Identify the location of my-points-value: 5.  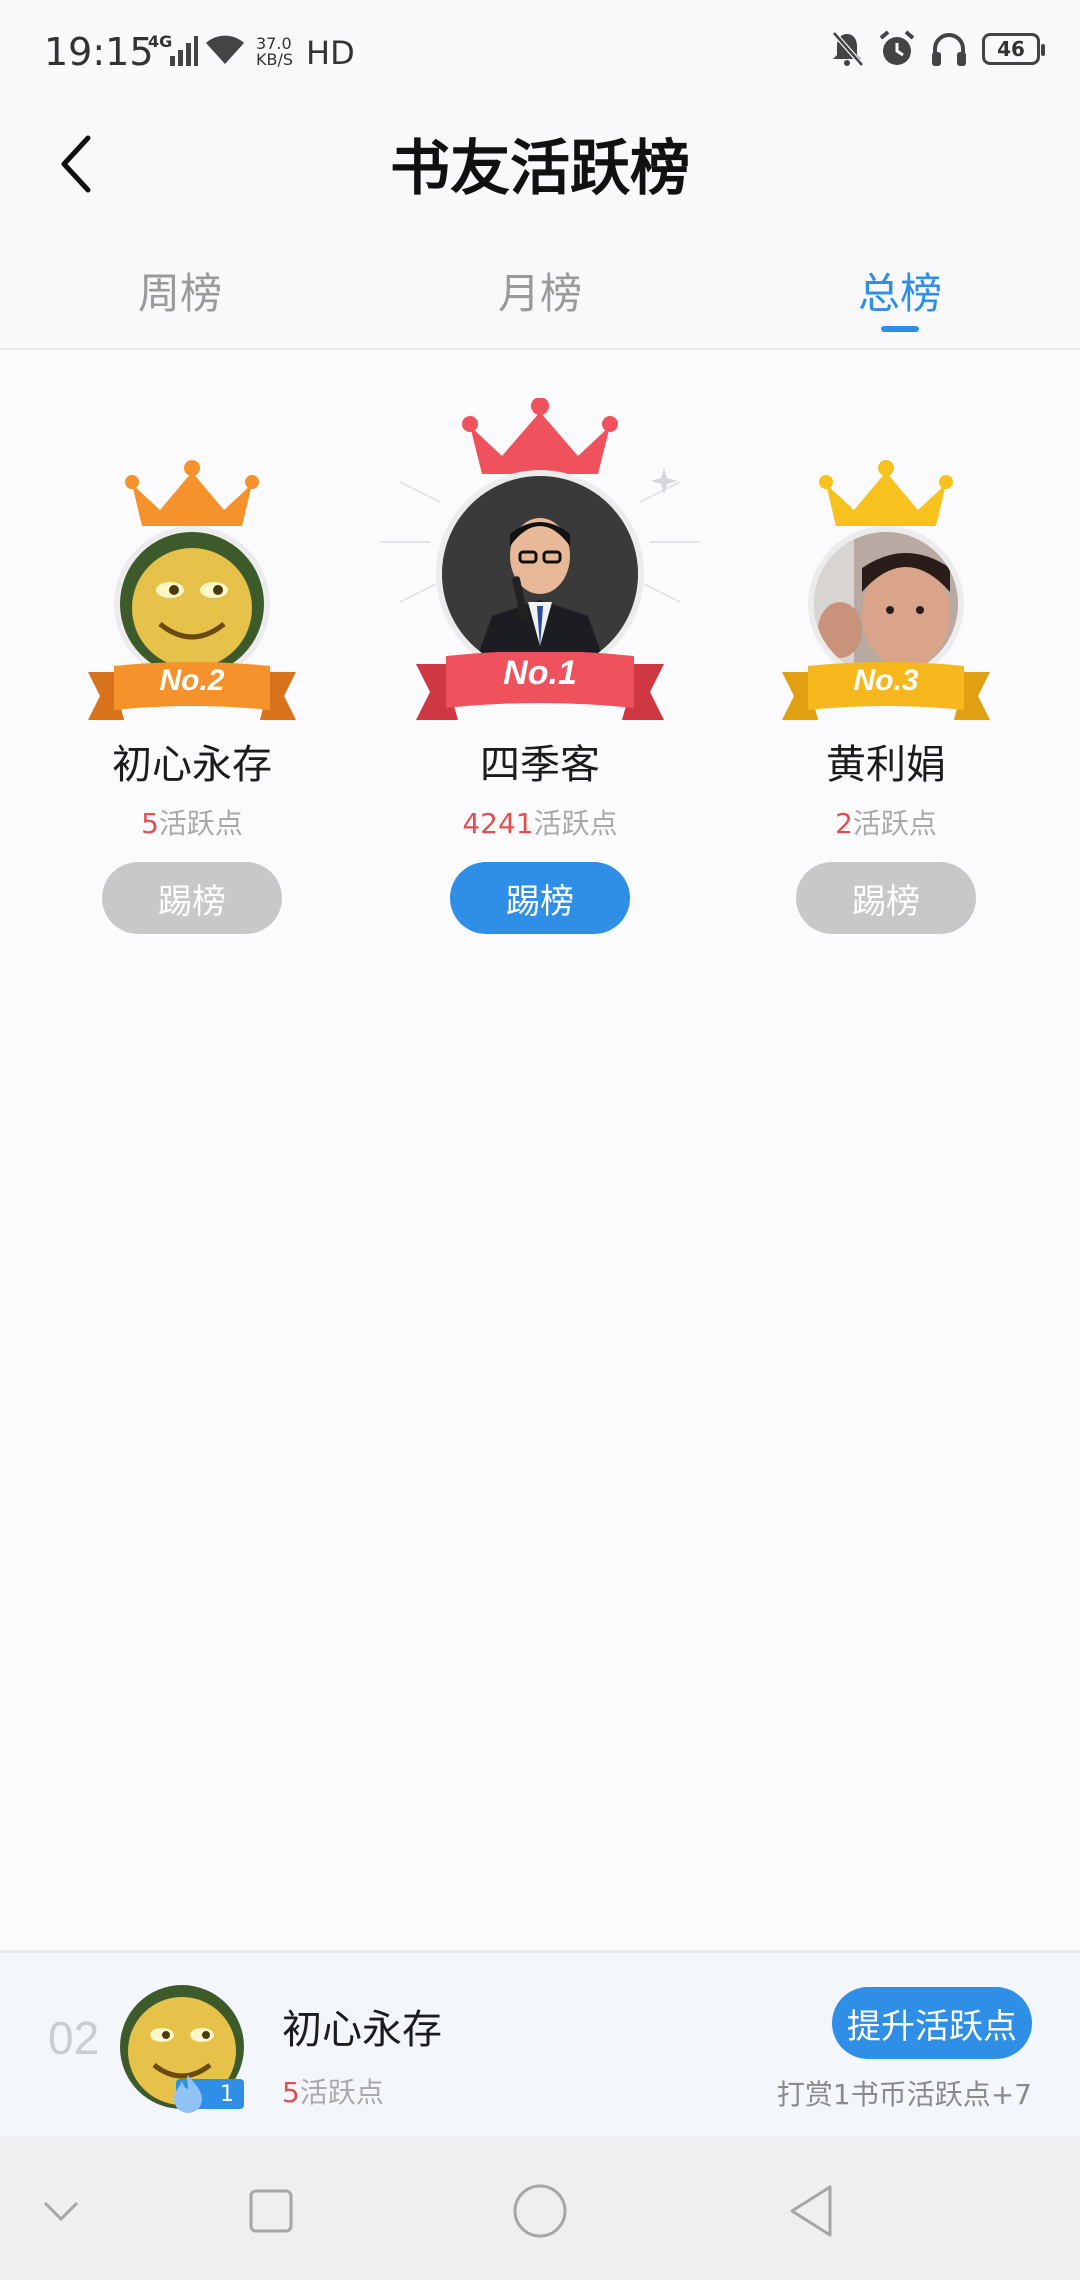
(291, 2092).